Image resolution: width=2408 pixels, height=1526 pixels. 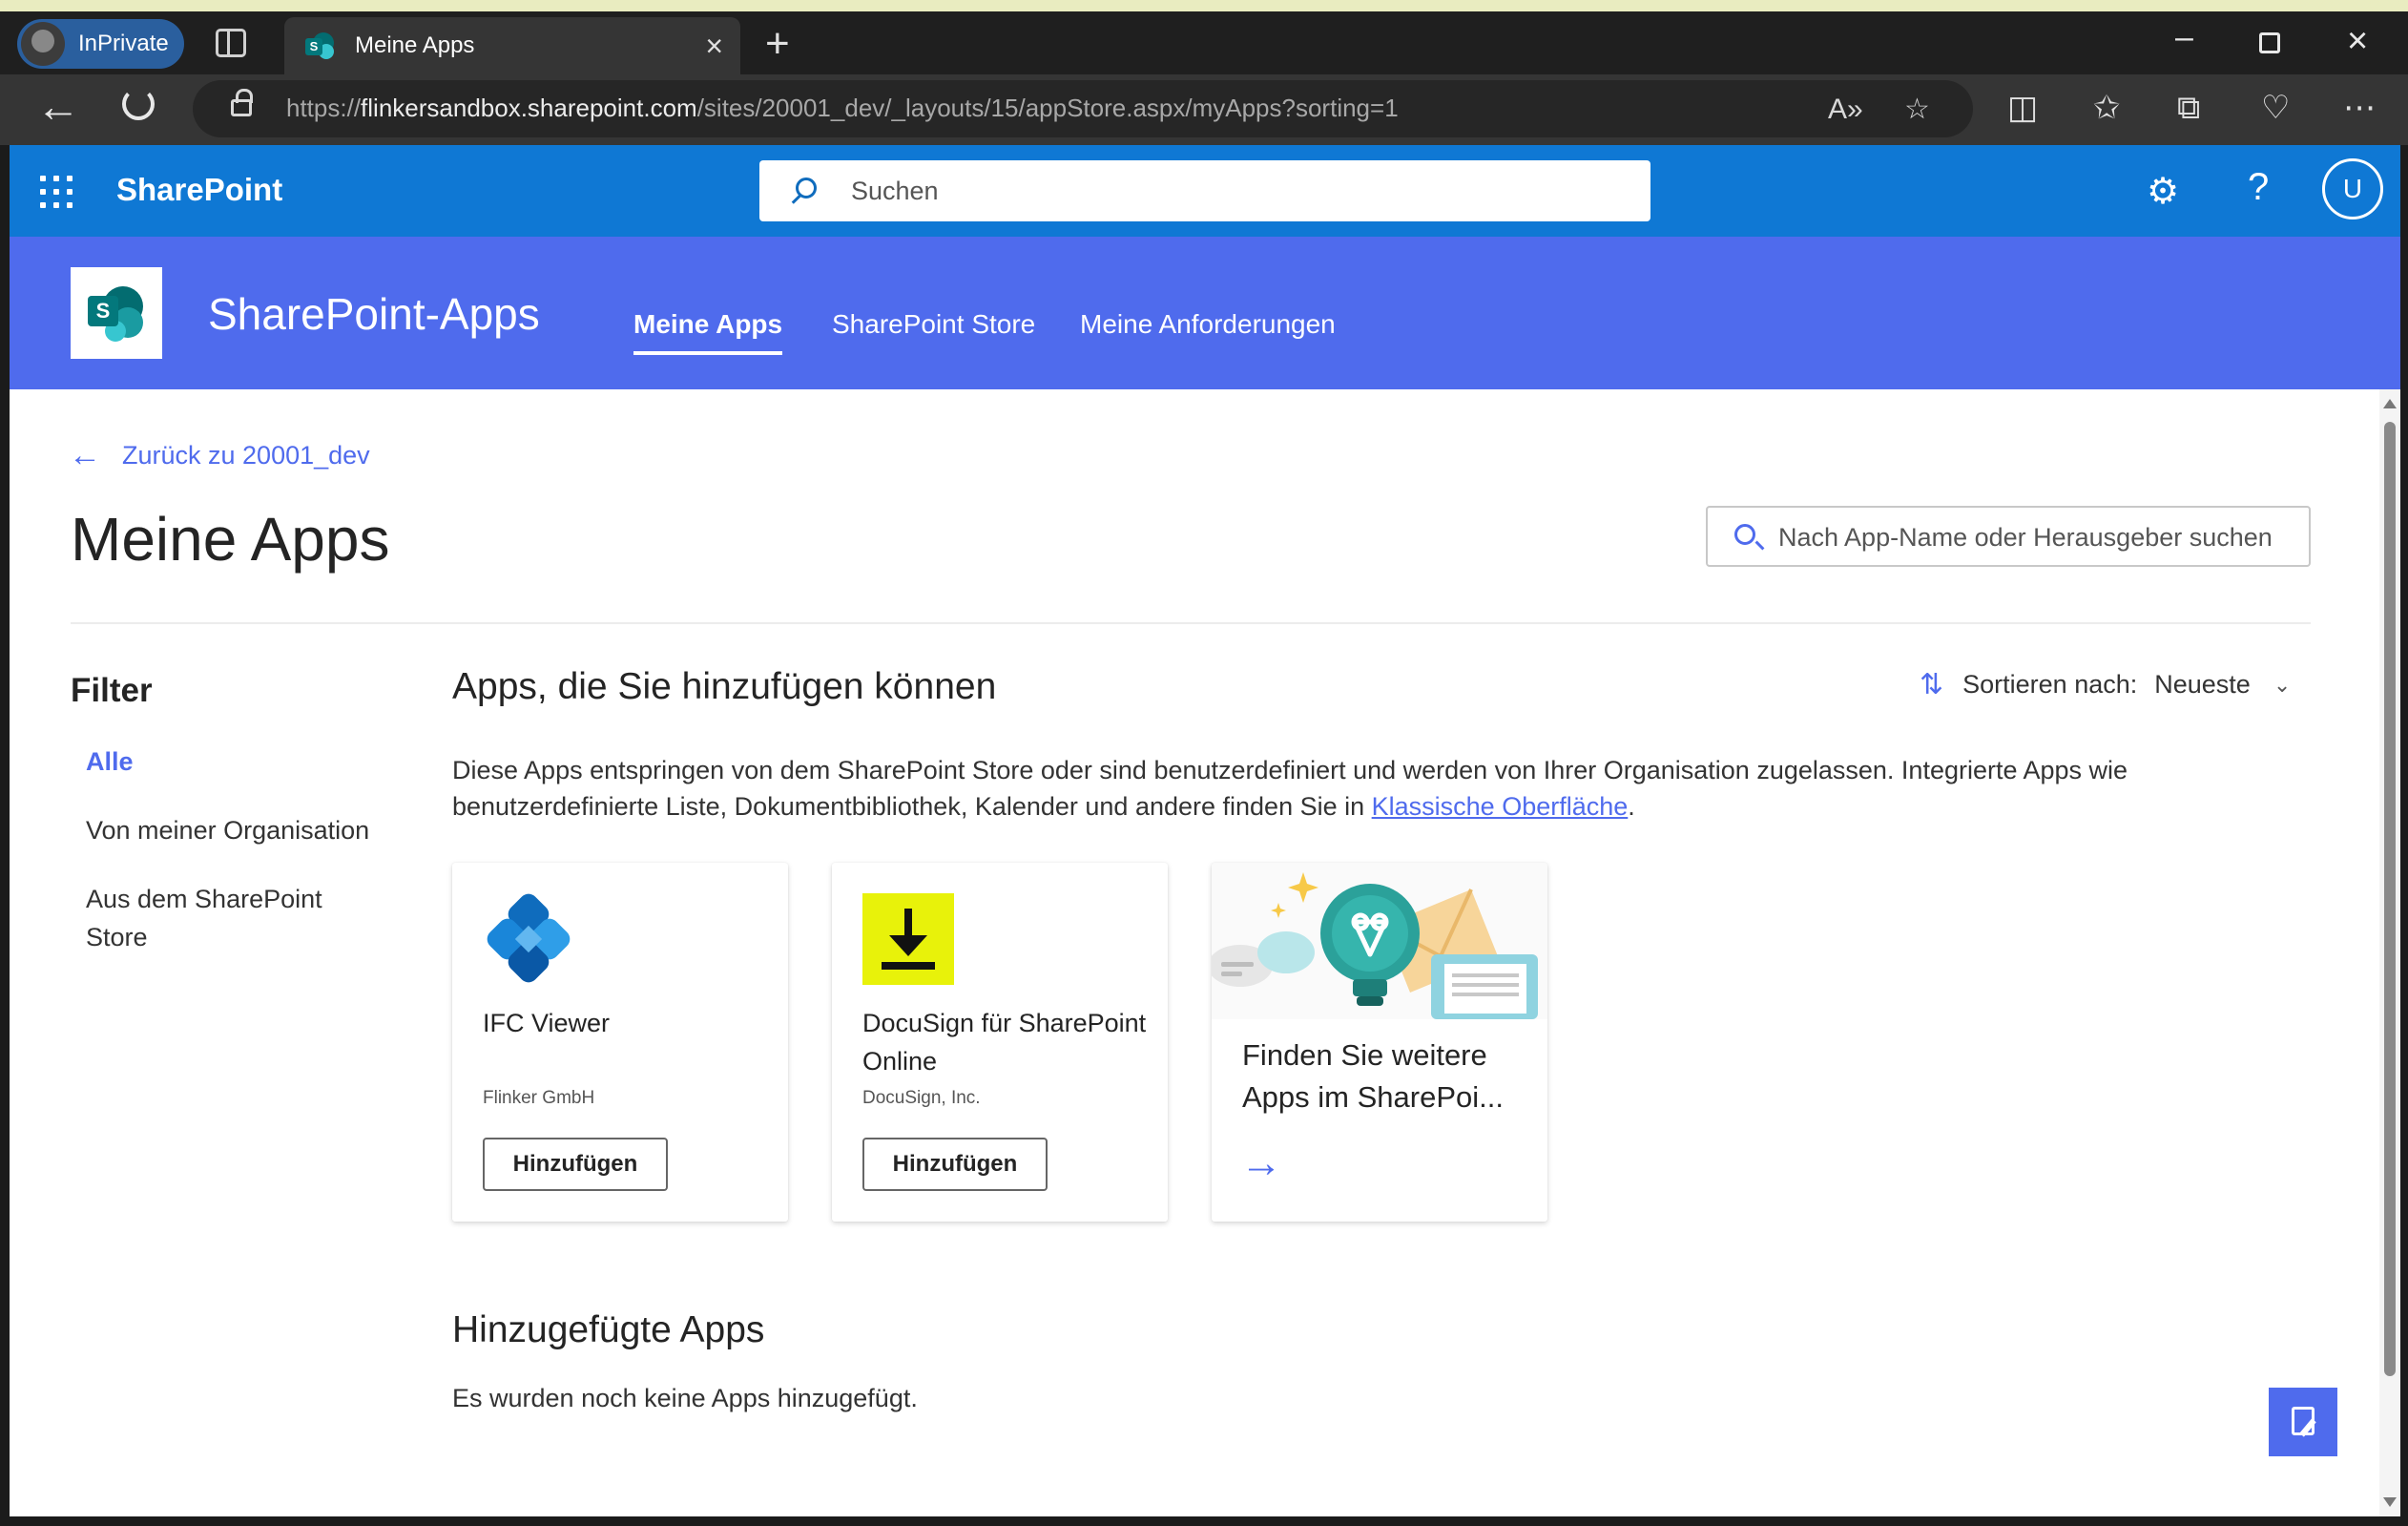 I want to click on suite-bar: SharePoint ⚙ ? U, so click(x=1205, y=191).